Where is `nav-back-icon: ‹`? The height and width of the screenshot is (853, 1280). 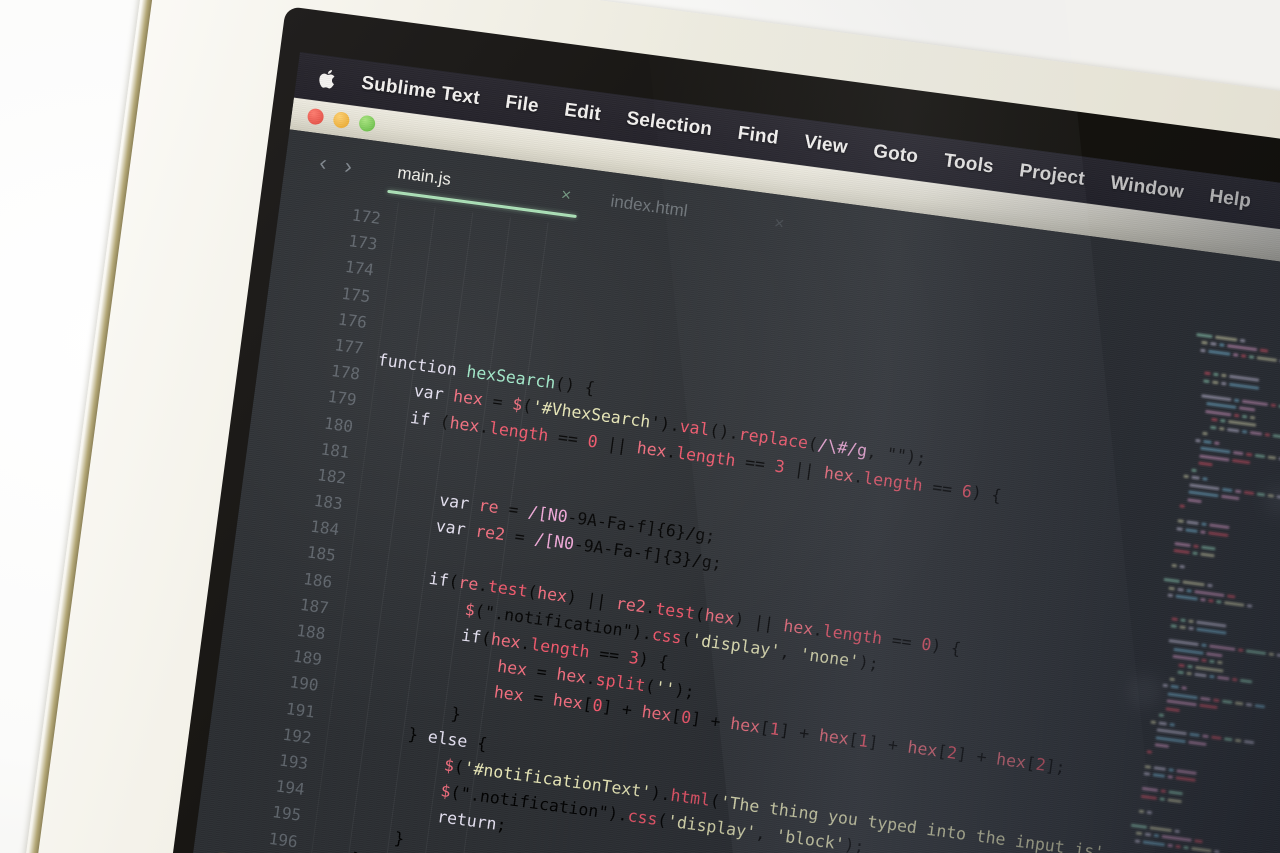 nav-back-icon: ‹ is located at coordinates (323, 163).